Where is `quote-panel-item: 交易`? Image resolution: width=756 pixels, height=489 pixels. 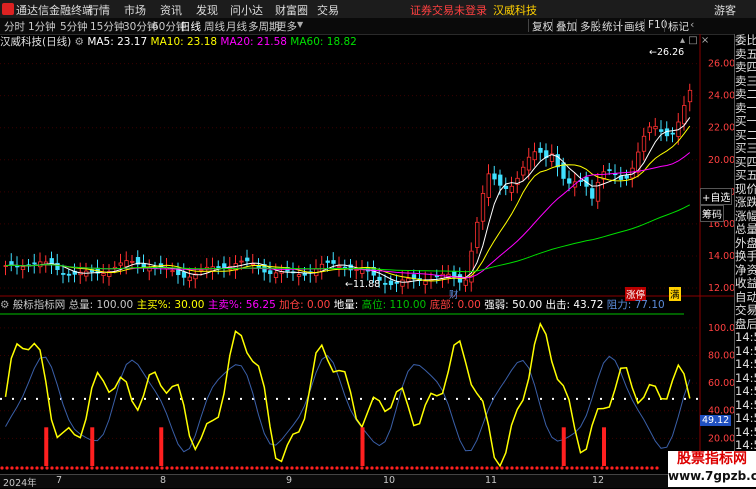 quote-panel-item: 交易 is located at coordinates (745, 310).